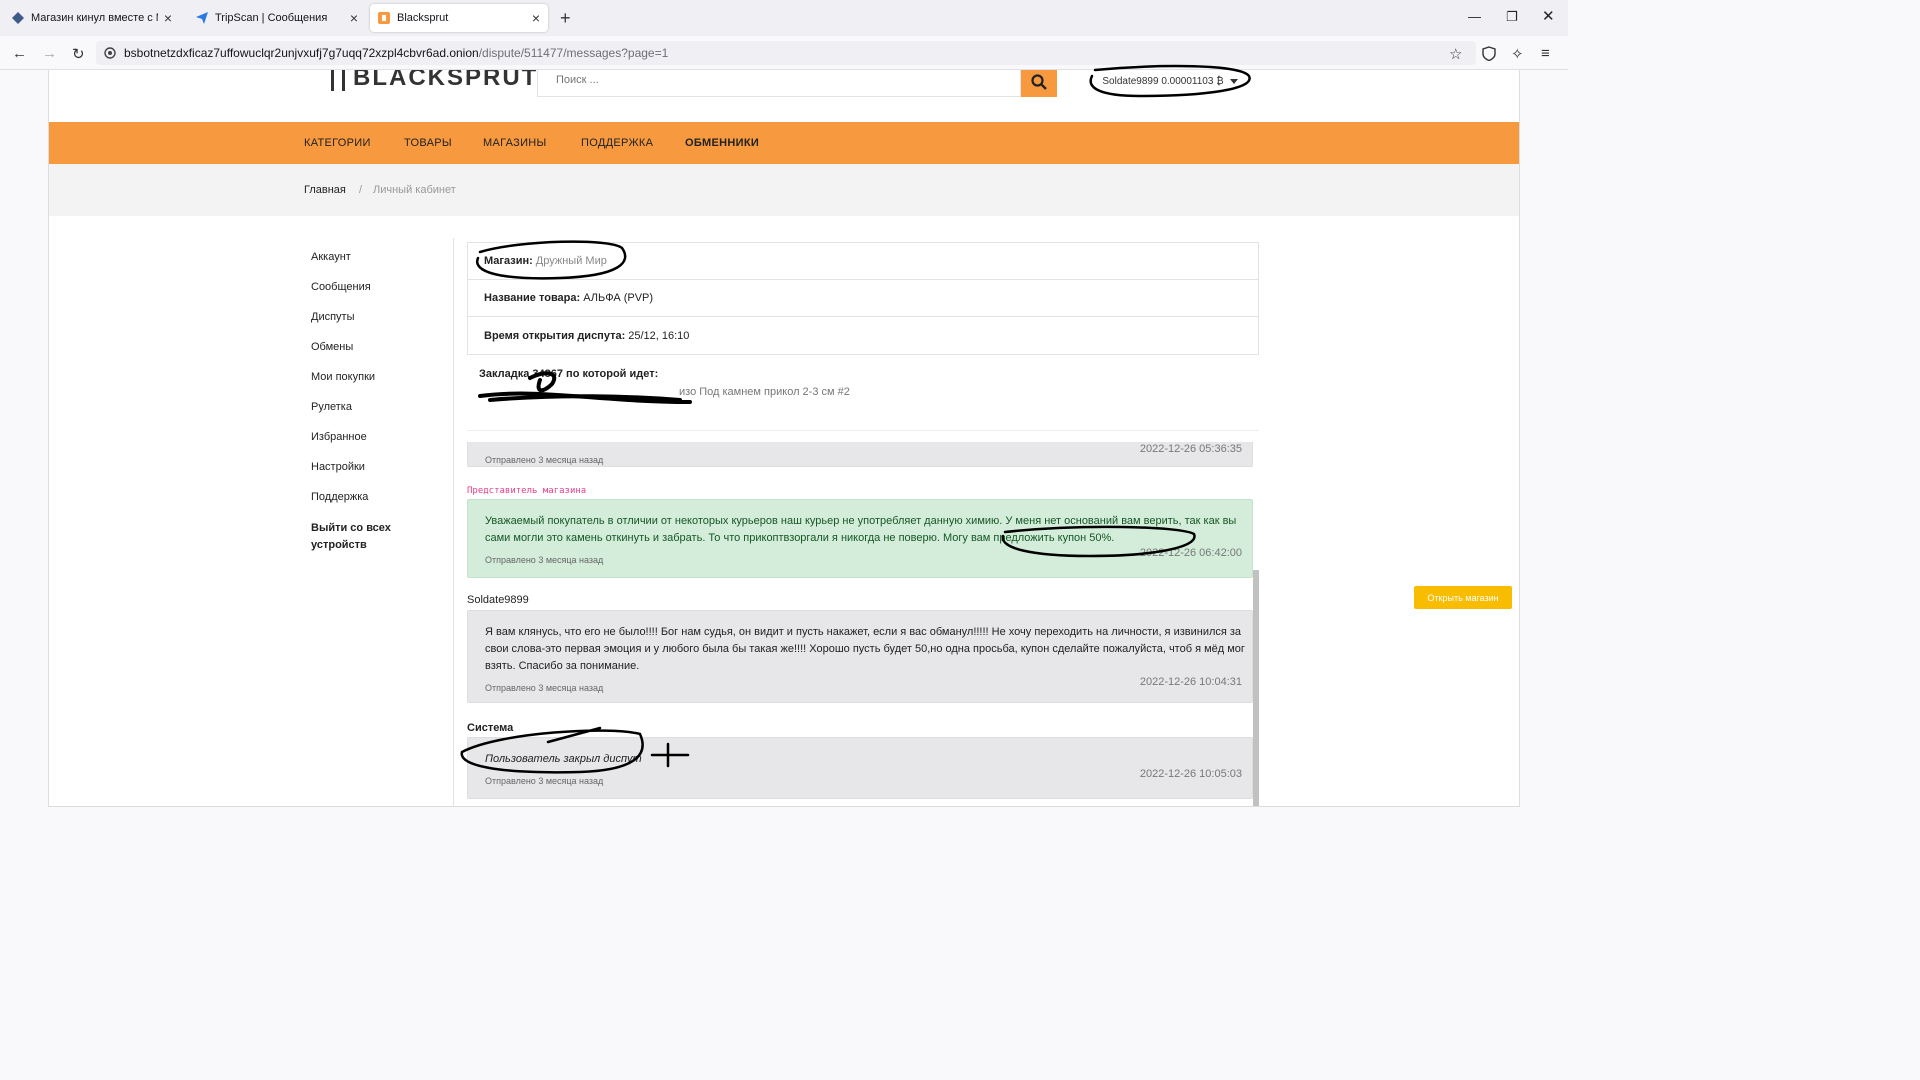 The height and width of the screenshot is (1080, 1920). Describe the element at coordinates (202, 18) in the screenshot. I see `paper-plane-icon` at that location.